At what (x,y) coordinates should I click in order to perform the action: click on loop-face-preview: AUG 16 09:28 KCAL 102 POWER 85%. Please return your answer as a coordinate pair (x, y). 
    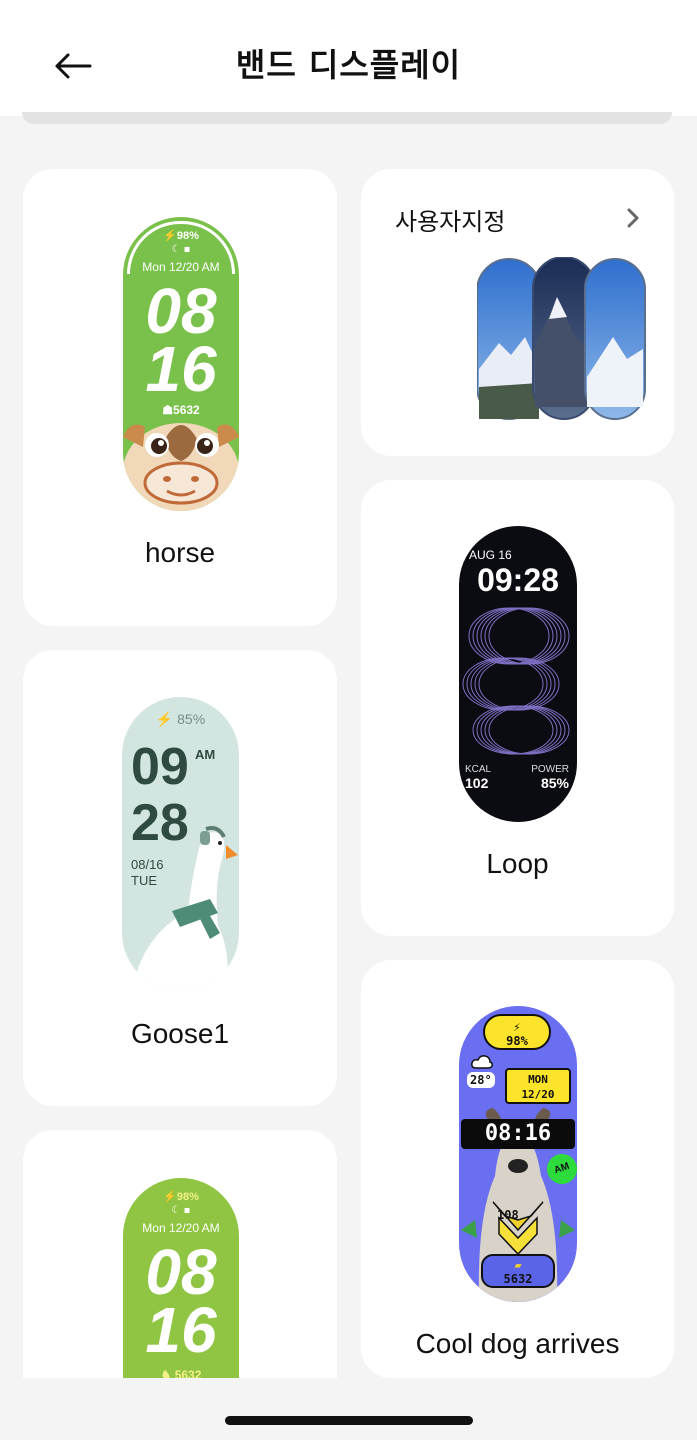
    Looking at the image, I should click on (518, 674).